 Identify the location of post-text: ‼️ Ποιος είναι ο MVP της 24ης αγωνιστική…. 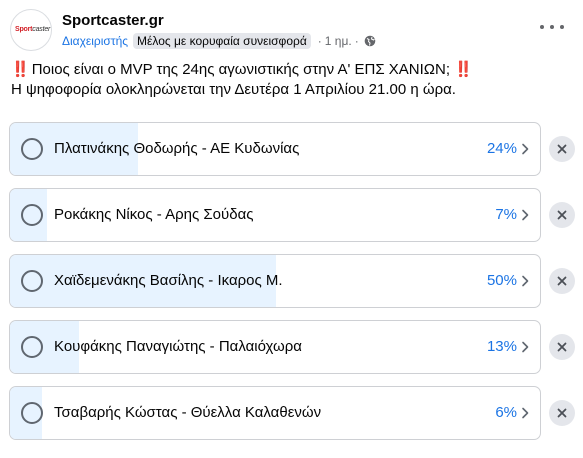
(293, 80).